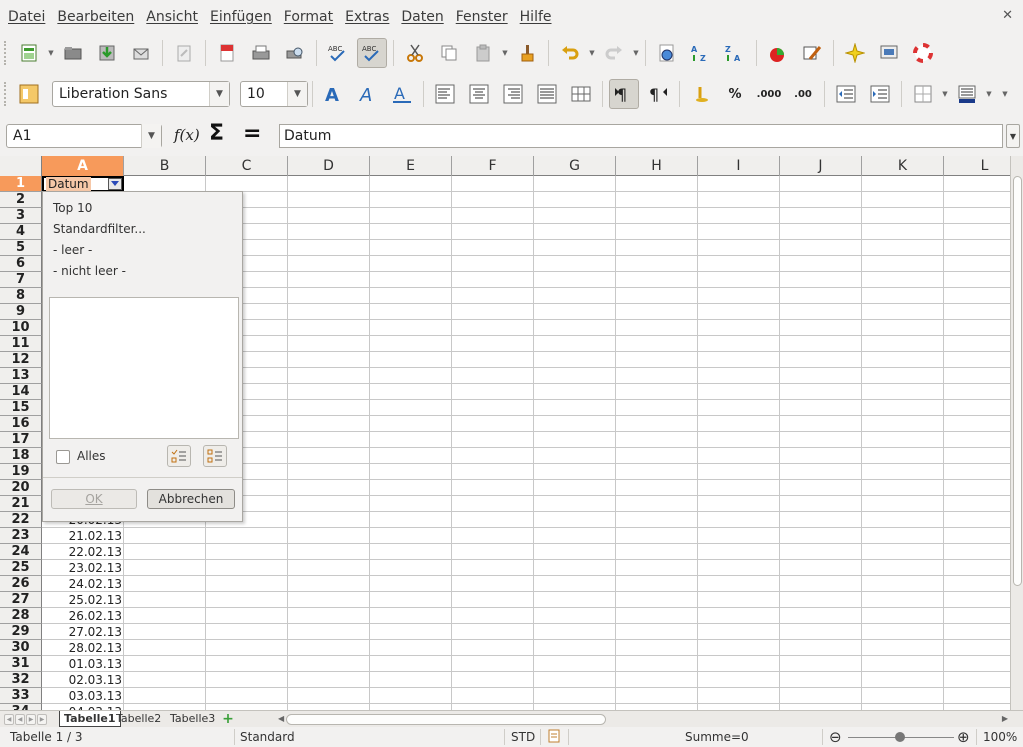  I want to click on row-header-10: 10, so click(21, 328).